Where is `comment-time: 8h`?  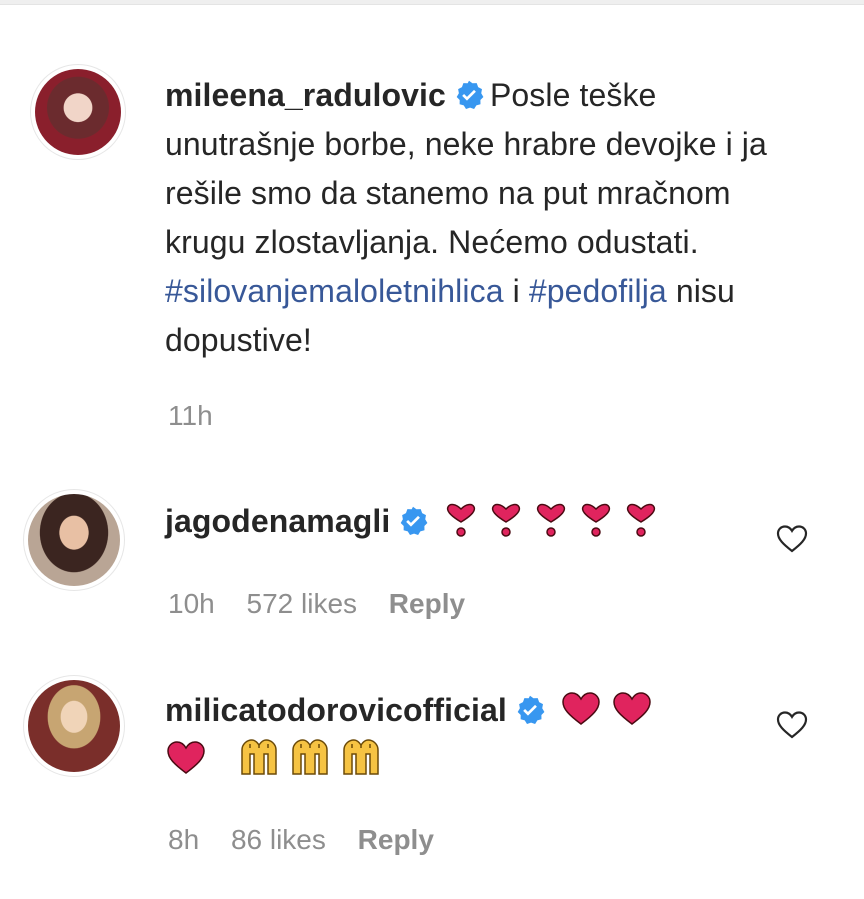
comment-time: 8h is located at coordinates (183, 839).